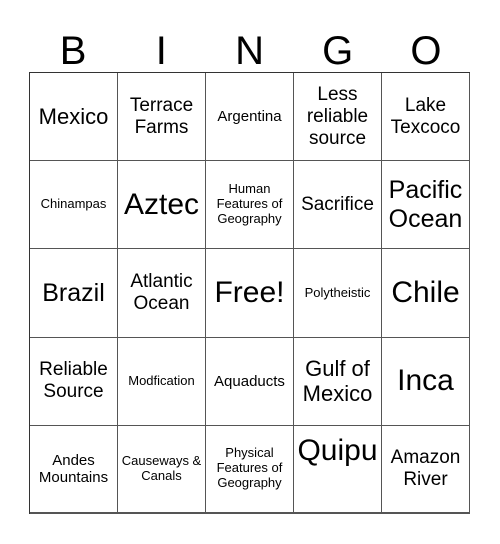 The width and height of the screenshot is (500, 544). I want to click on cell-text: Andes Mountains, so click(73, 468).